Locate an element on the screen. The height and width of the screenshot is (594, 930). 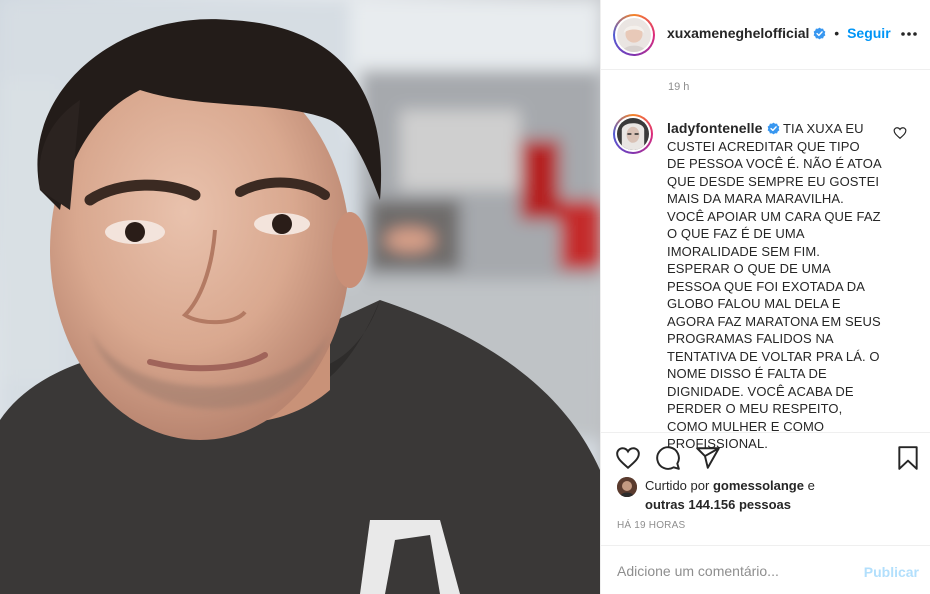
first-liker-username: gomessolange is located at coordinates (758, 485).